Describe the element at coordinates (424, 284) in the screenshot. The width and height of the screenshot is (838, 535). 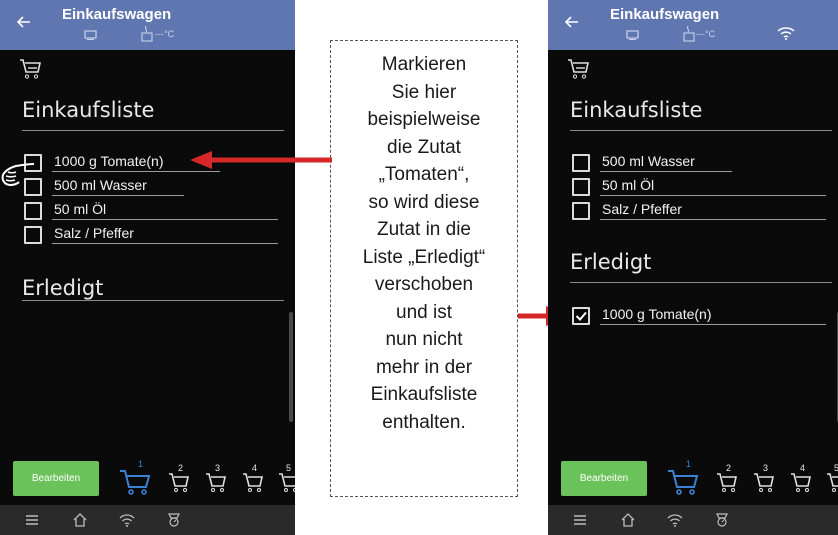
I see `callout-line: verschoben` at that location.